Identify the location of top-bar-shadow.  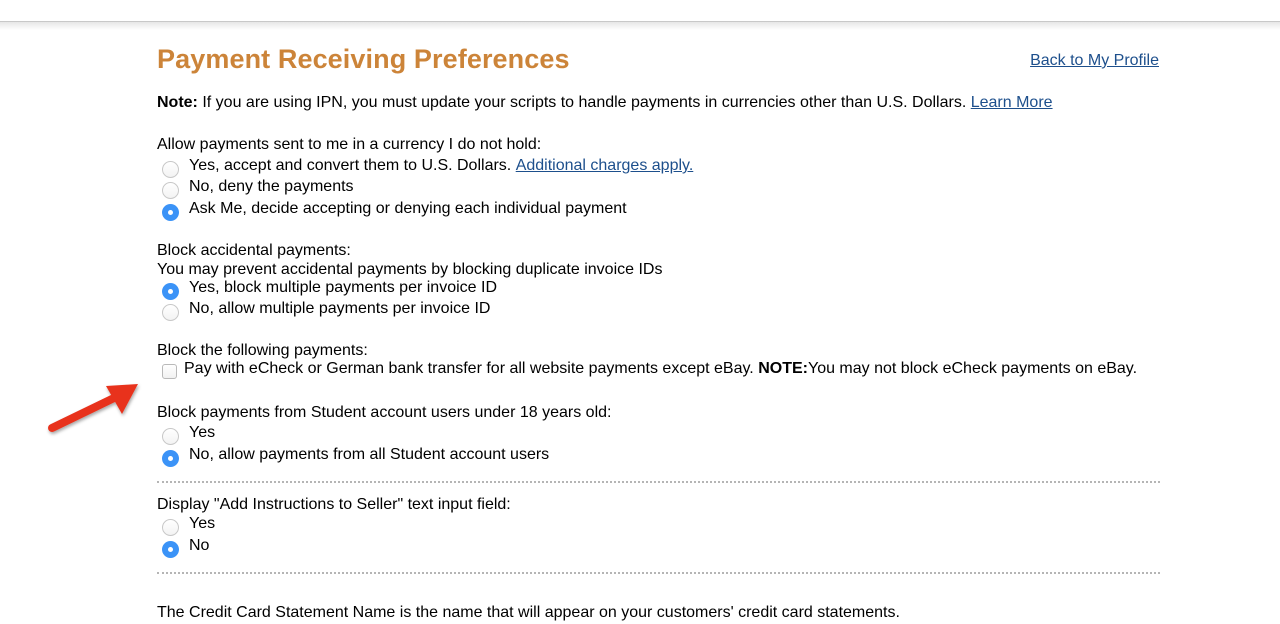
(640, 26).